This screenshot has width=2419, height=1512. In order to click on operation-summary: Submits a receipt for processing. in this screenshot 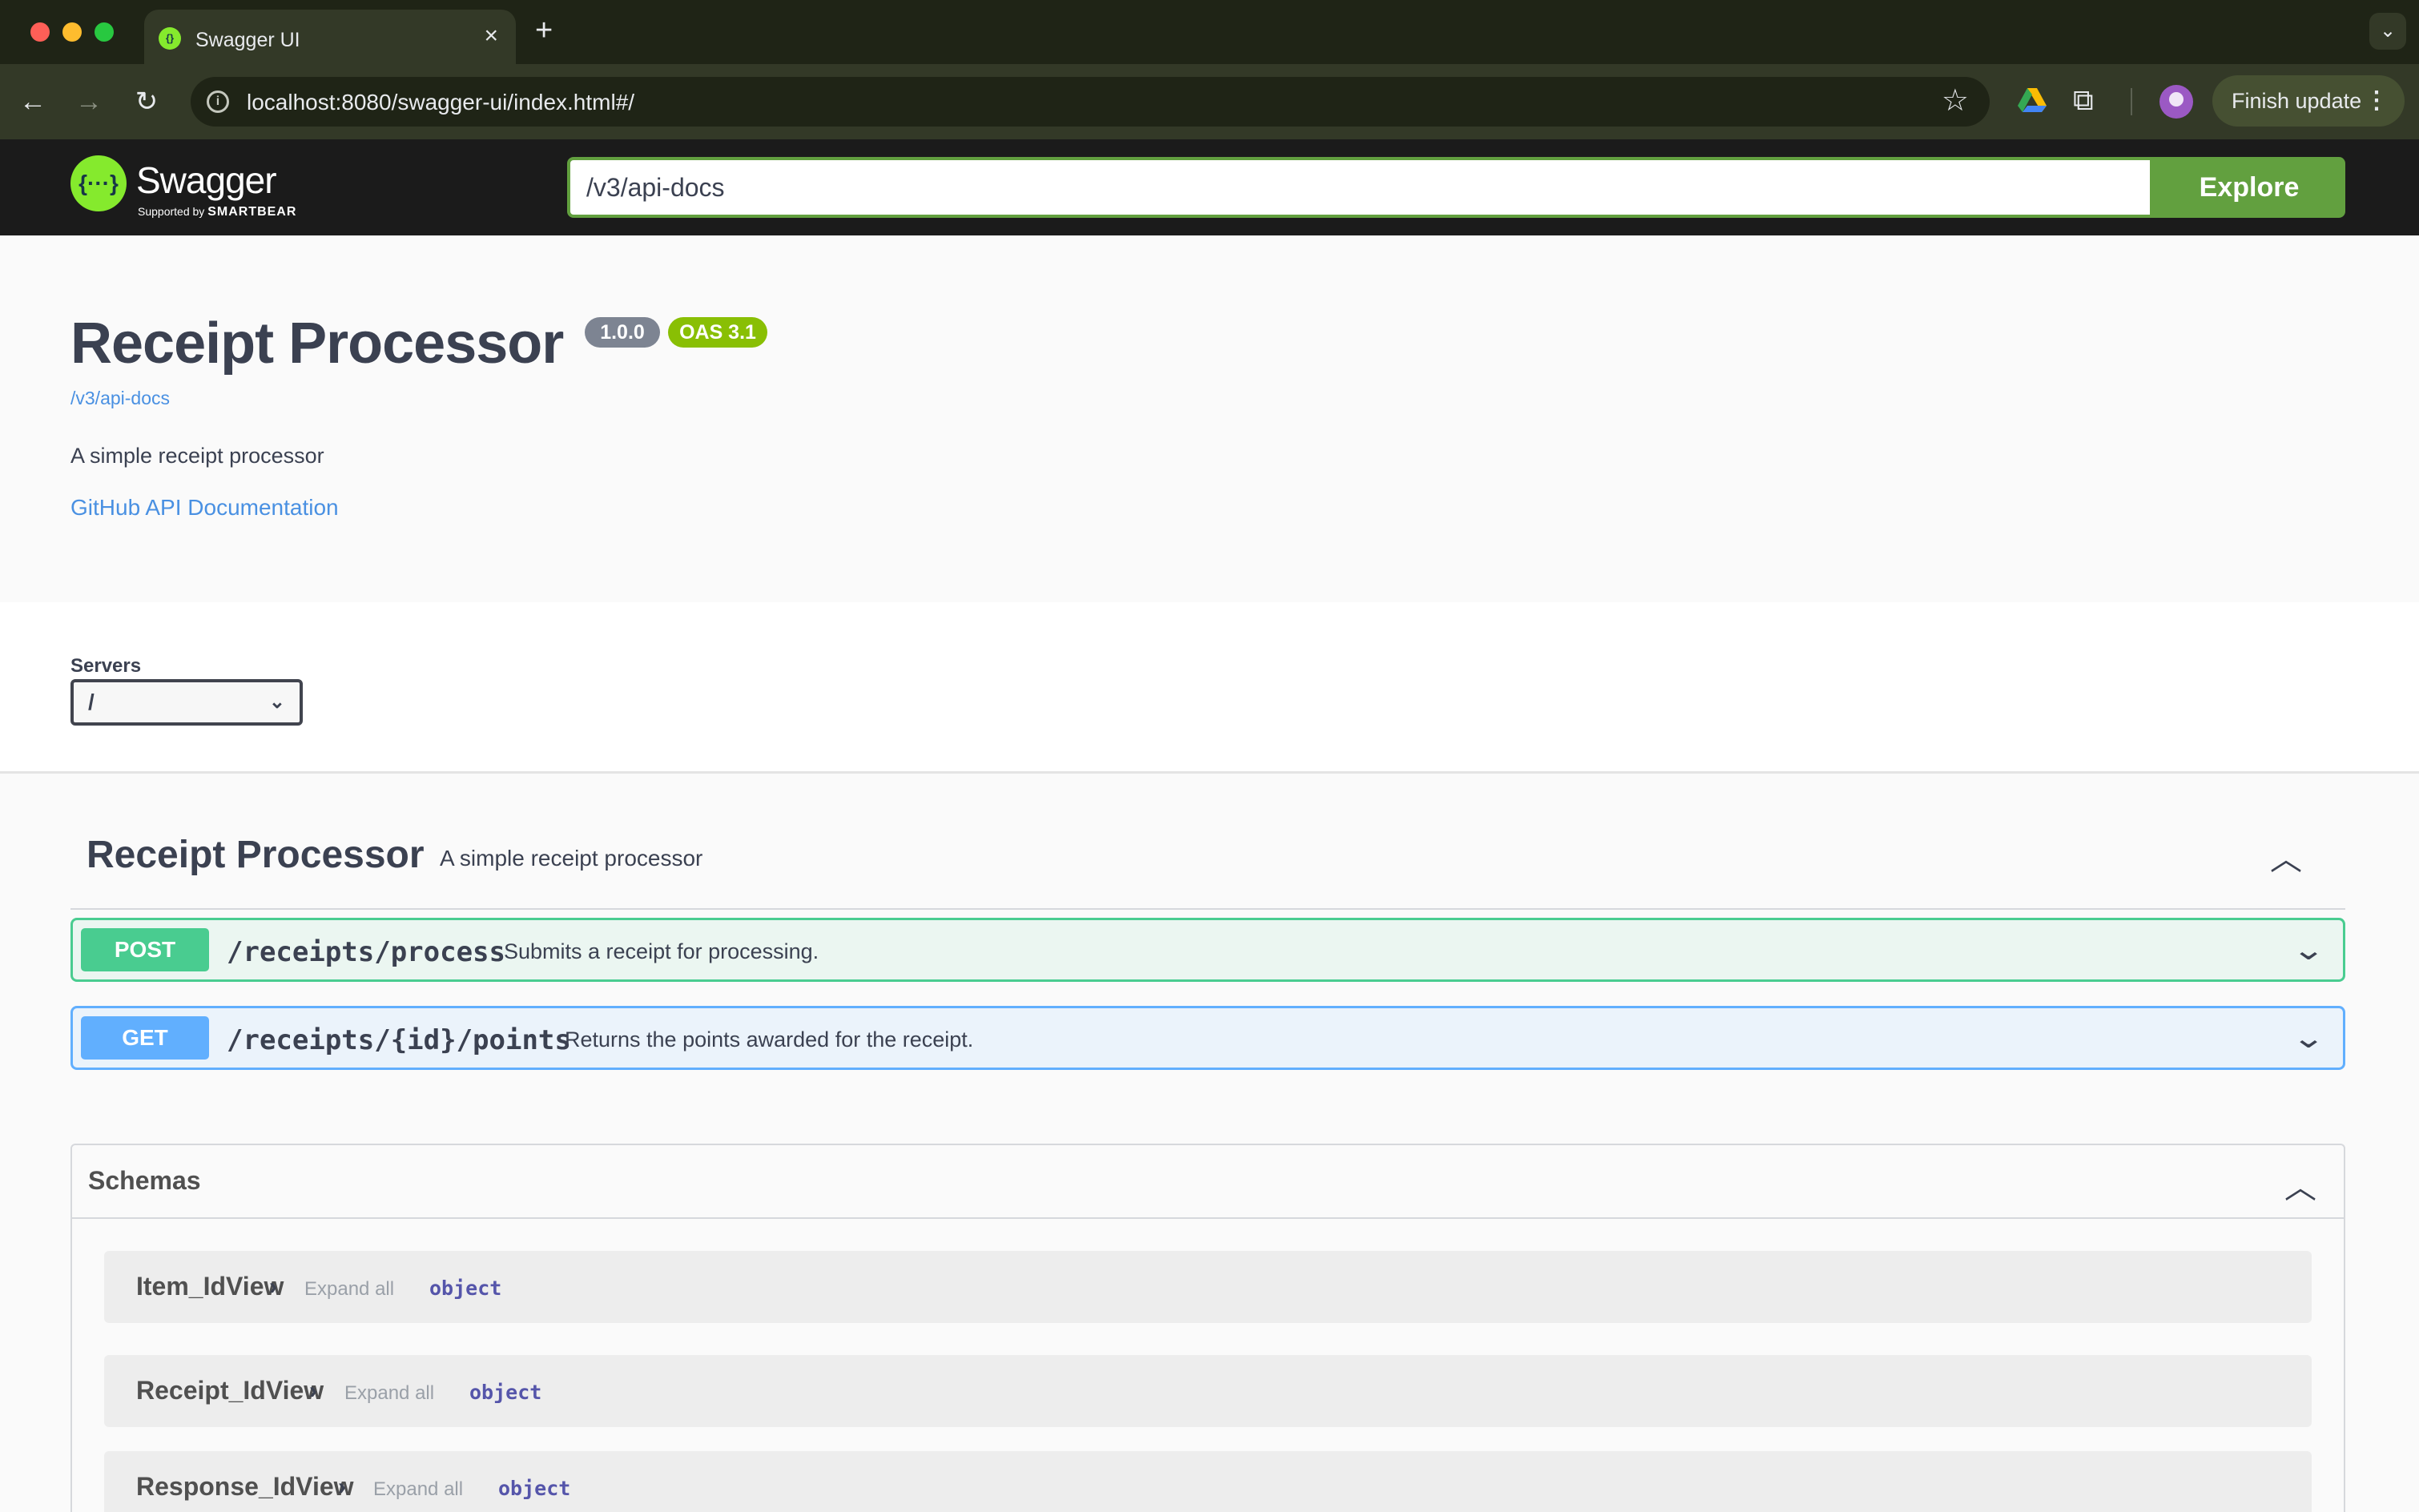, I will do `click(661, 951)`.